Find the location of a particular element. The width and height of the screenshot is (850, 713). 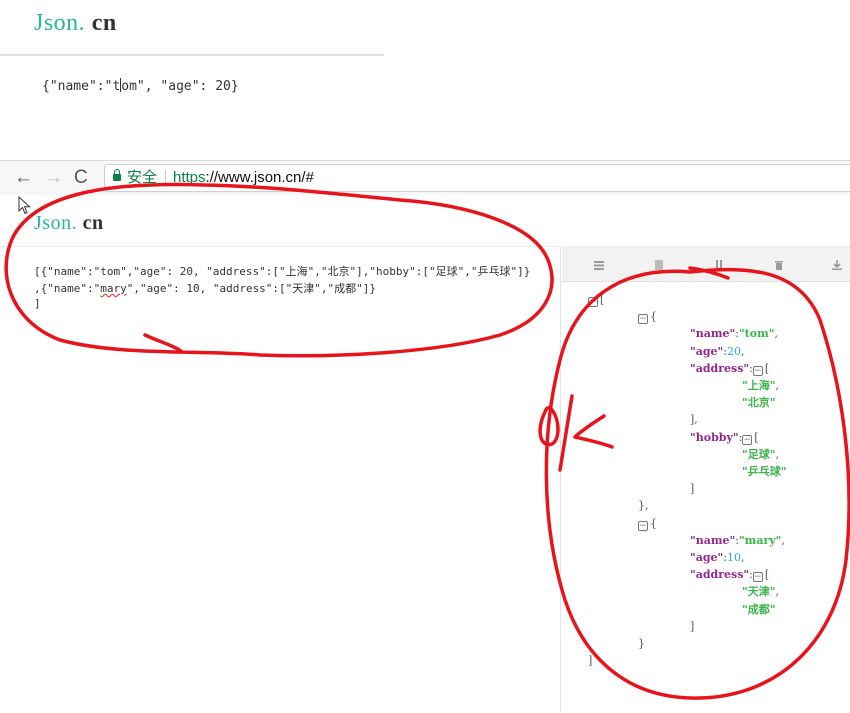

tree-line: "age":20, is located at coordinates (717, 352).